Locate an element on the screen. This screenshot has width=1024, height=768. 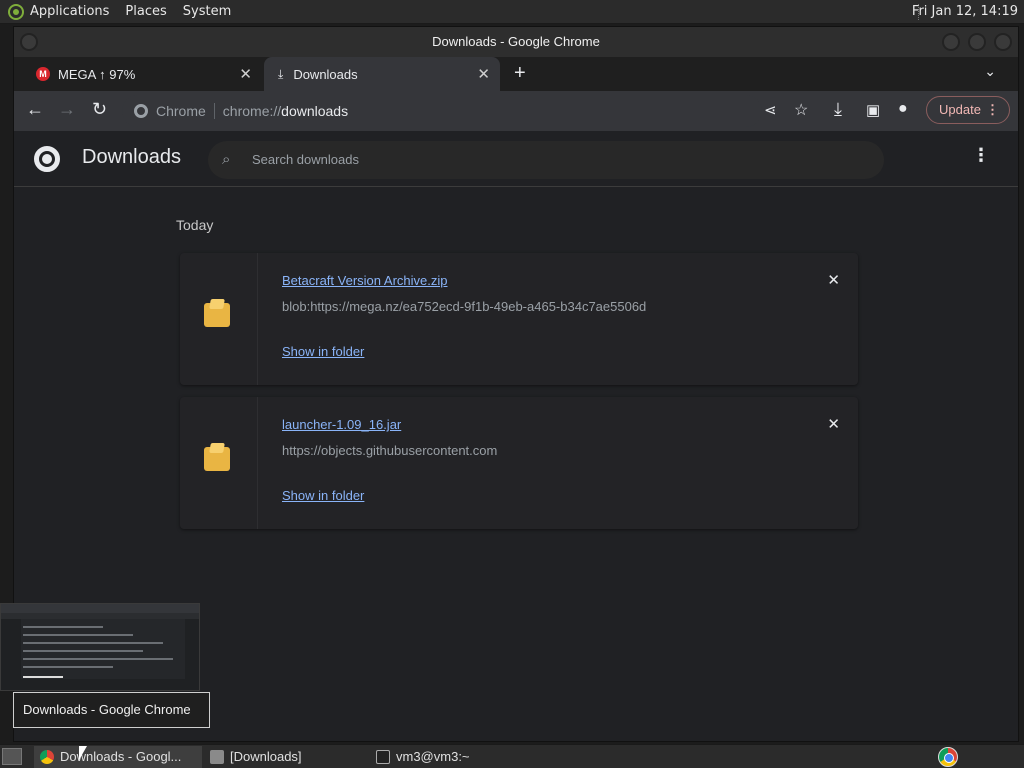
tab-label: MEGA ↑ 97% is located at coordinates (97, 74).